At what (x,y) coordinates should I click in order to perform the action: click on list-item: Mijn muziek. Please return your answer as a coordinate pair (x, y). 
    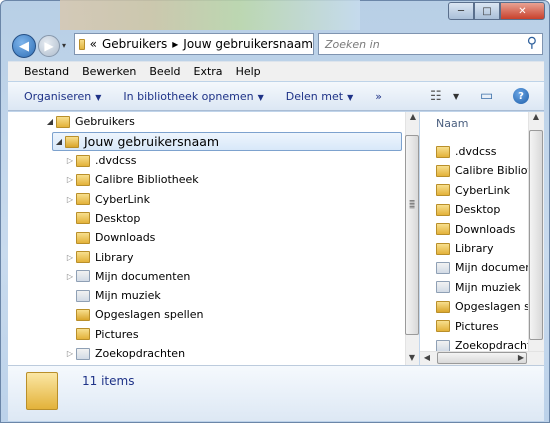
    Looking at the image, I should click on (478, 287).